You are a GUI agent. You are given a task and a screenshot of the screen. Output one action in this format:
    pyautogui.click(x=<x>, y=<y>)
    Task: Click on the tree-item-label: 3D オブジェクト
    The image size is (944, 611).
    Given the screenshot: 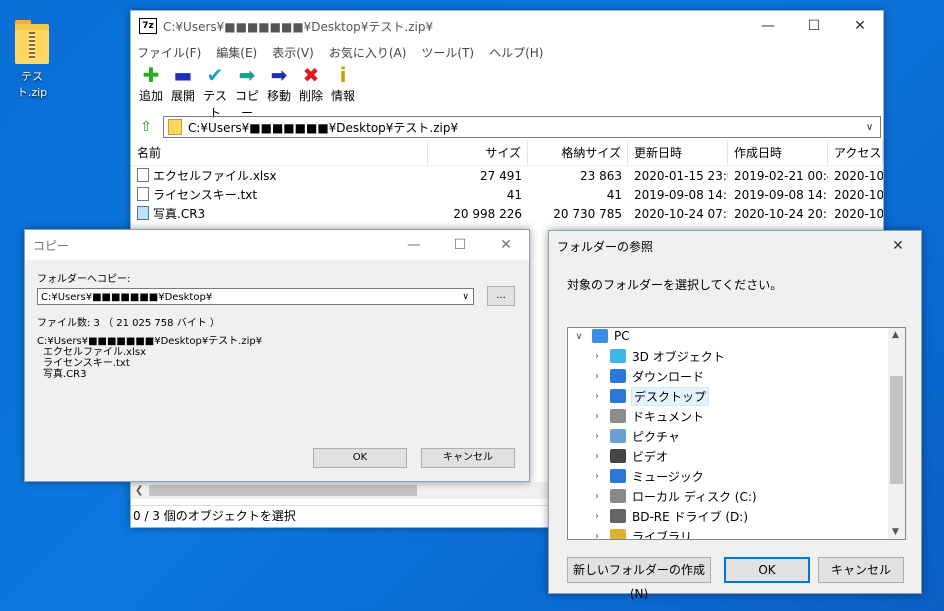 What is the action you would take?
    pyautogui.click(x=678, y=356)
    